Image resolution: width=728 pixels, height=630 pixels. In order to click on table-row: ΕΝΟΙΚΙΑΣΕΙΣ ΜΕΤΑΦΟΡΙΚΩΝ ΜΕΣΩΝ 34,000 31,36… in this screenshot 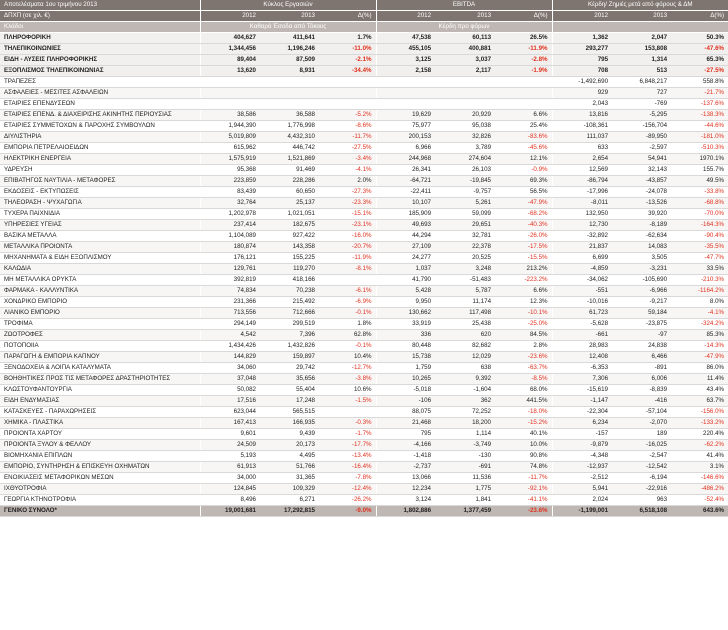, I will do `click(364, 478)`.